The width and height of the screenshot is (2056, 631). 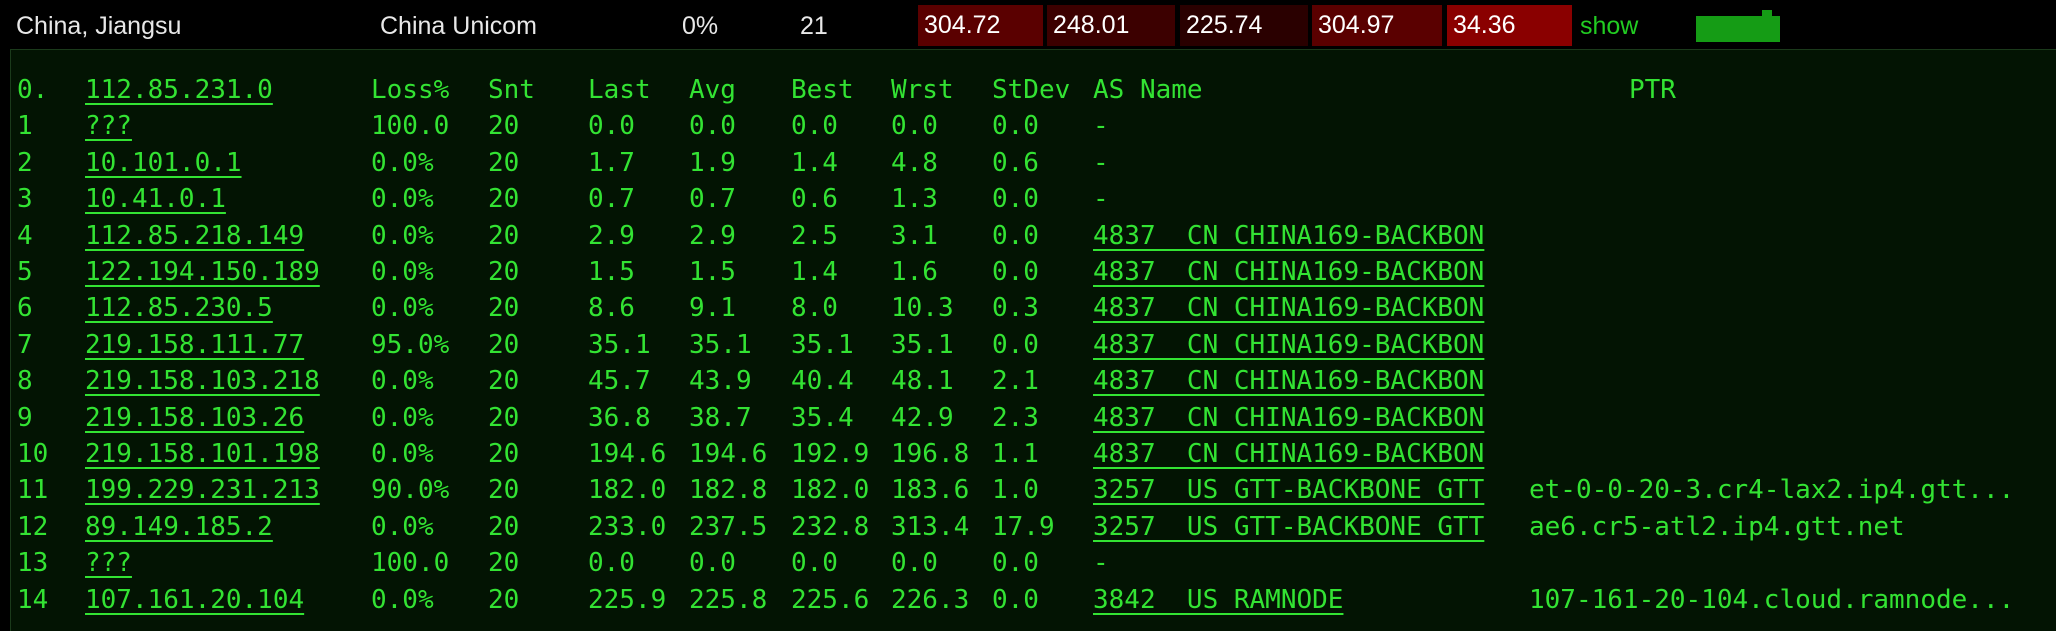 What do you see at coordinates (25, 126) in the screenshot?
I see `hop-number: 1` at bounding box center [25, 126].